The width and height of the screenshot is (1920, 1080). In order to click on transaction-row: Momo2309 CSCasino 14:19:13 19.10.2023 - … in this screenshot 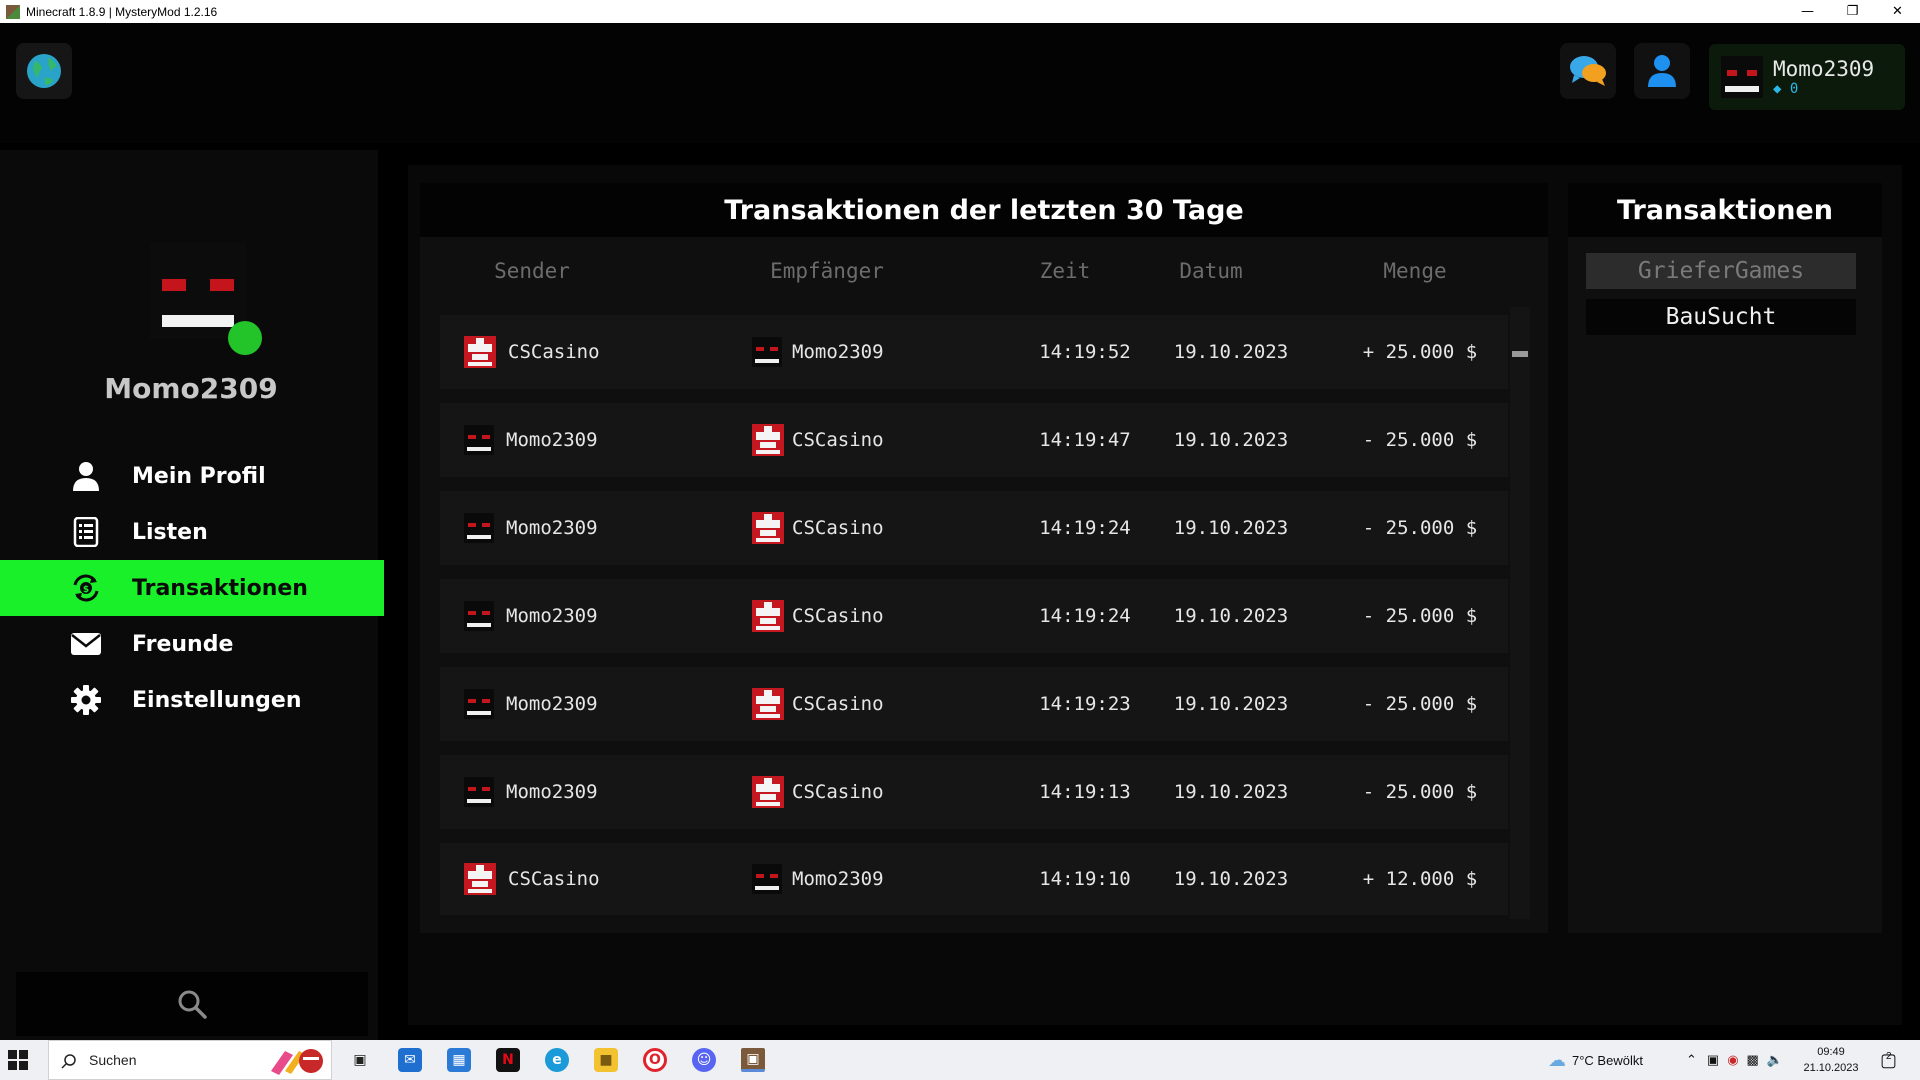, I will do `click(974, 792)`.